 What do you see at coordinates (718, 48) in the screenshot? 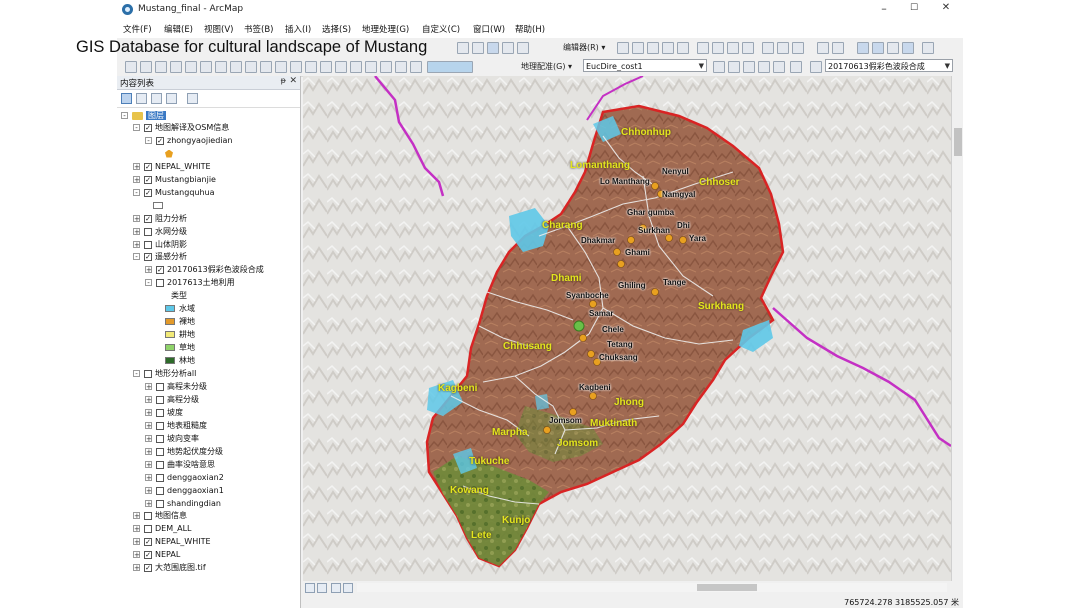
I see `rotate-tool-icon` at bounding box center [718, 48].